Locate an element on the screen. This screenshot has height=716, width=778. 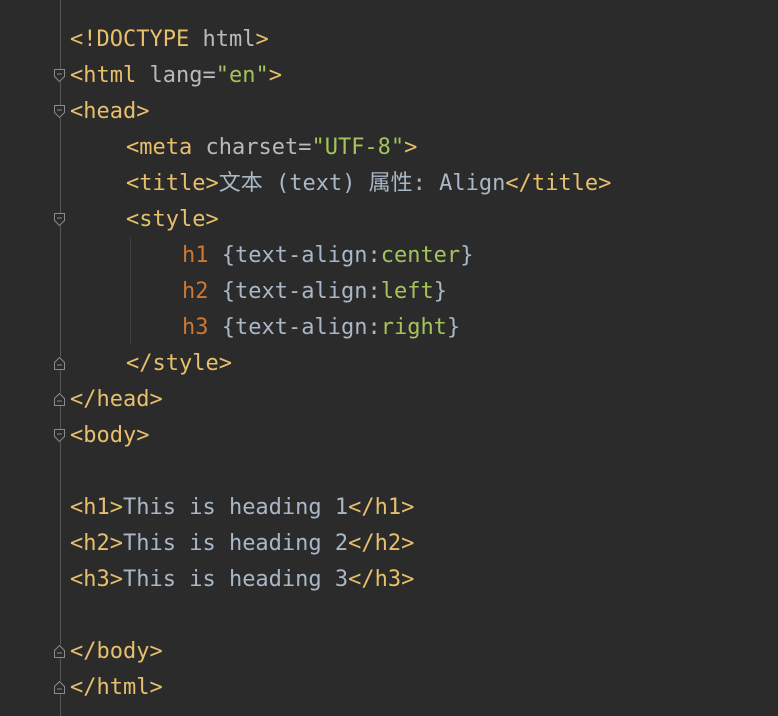
code-line: </style> is located at coordinates (389, 364).